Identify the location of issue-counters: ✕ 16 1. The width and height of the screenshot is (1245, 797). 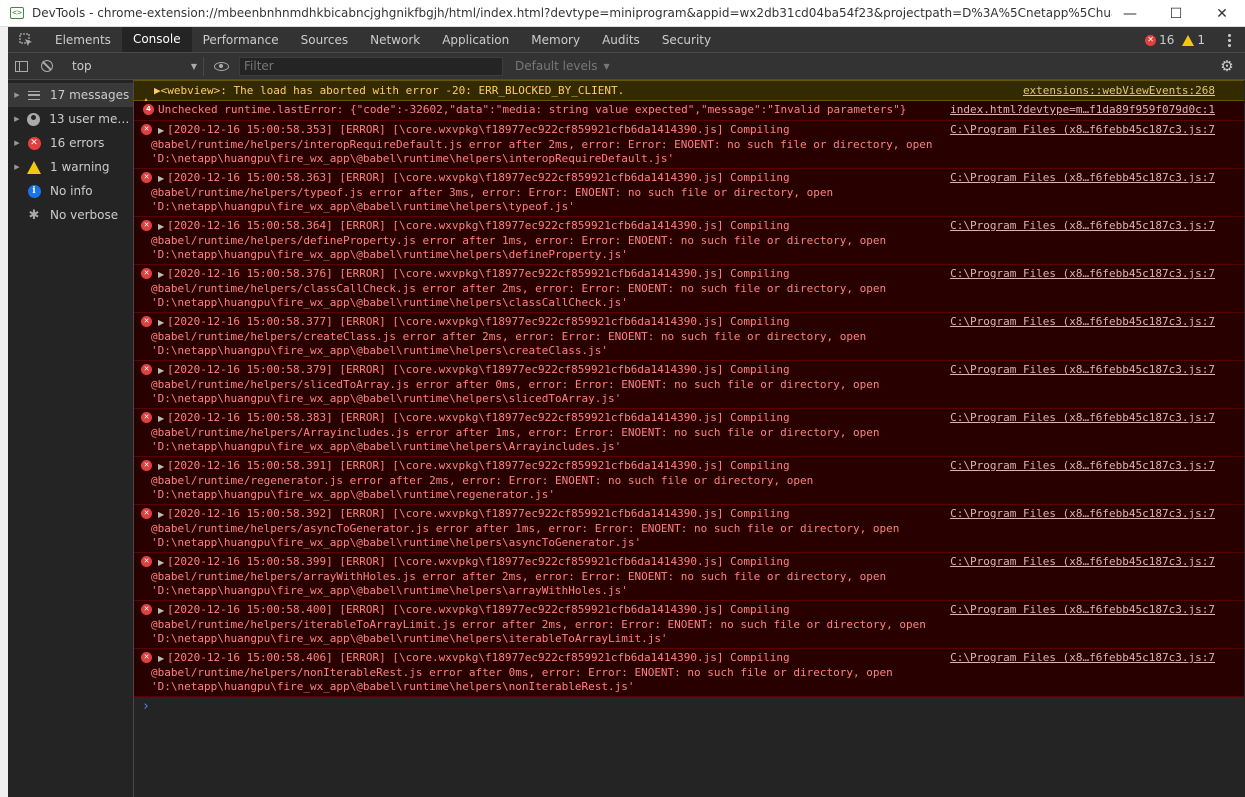
(1195, 40).